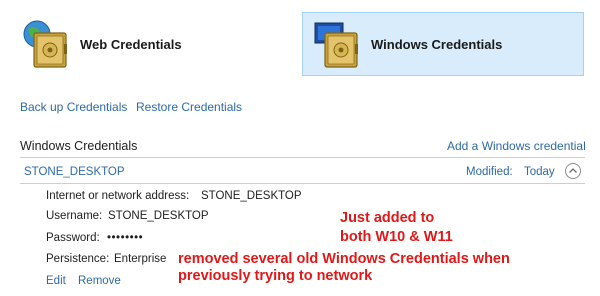 This screenshot has height=296, width=600. What do you see at coordinates (189, 107) in the screenshot?
I see `restore-credentials-link: Restore Credentials` at bounding box center [189, 107].